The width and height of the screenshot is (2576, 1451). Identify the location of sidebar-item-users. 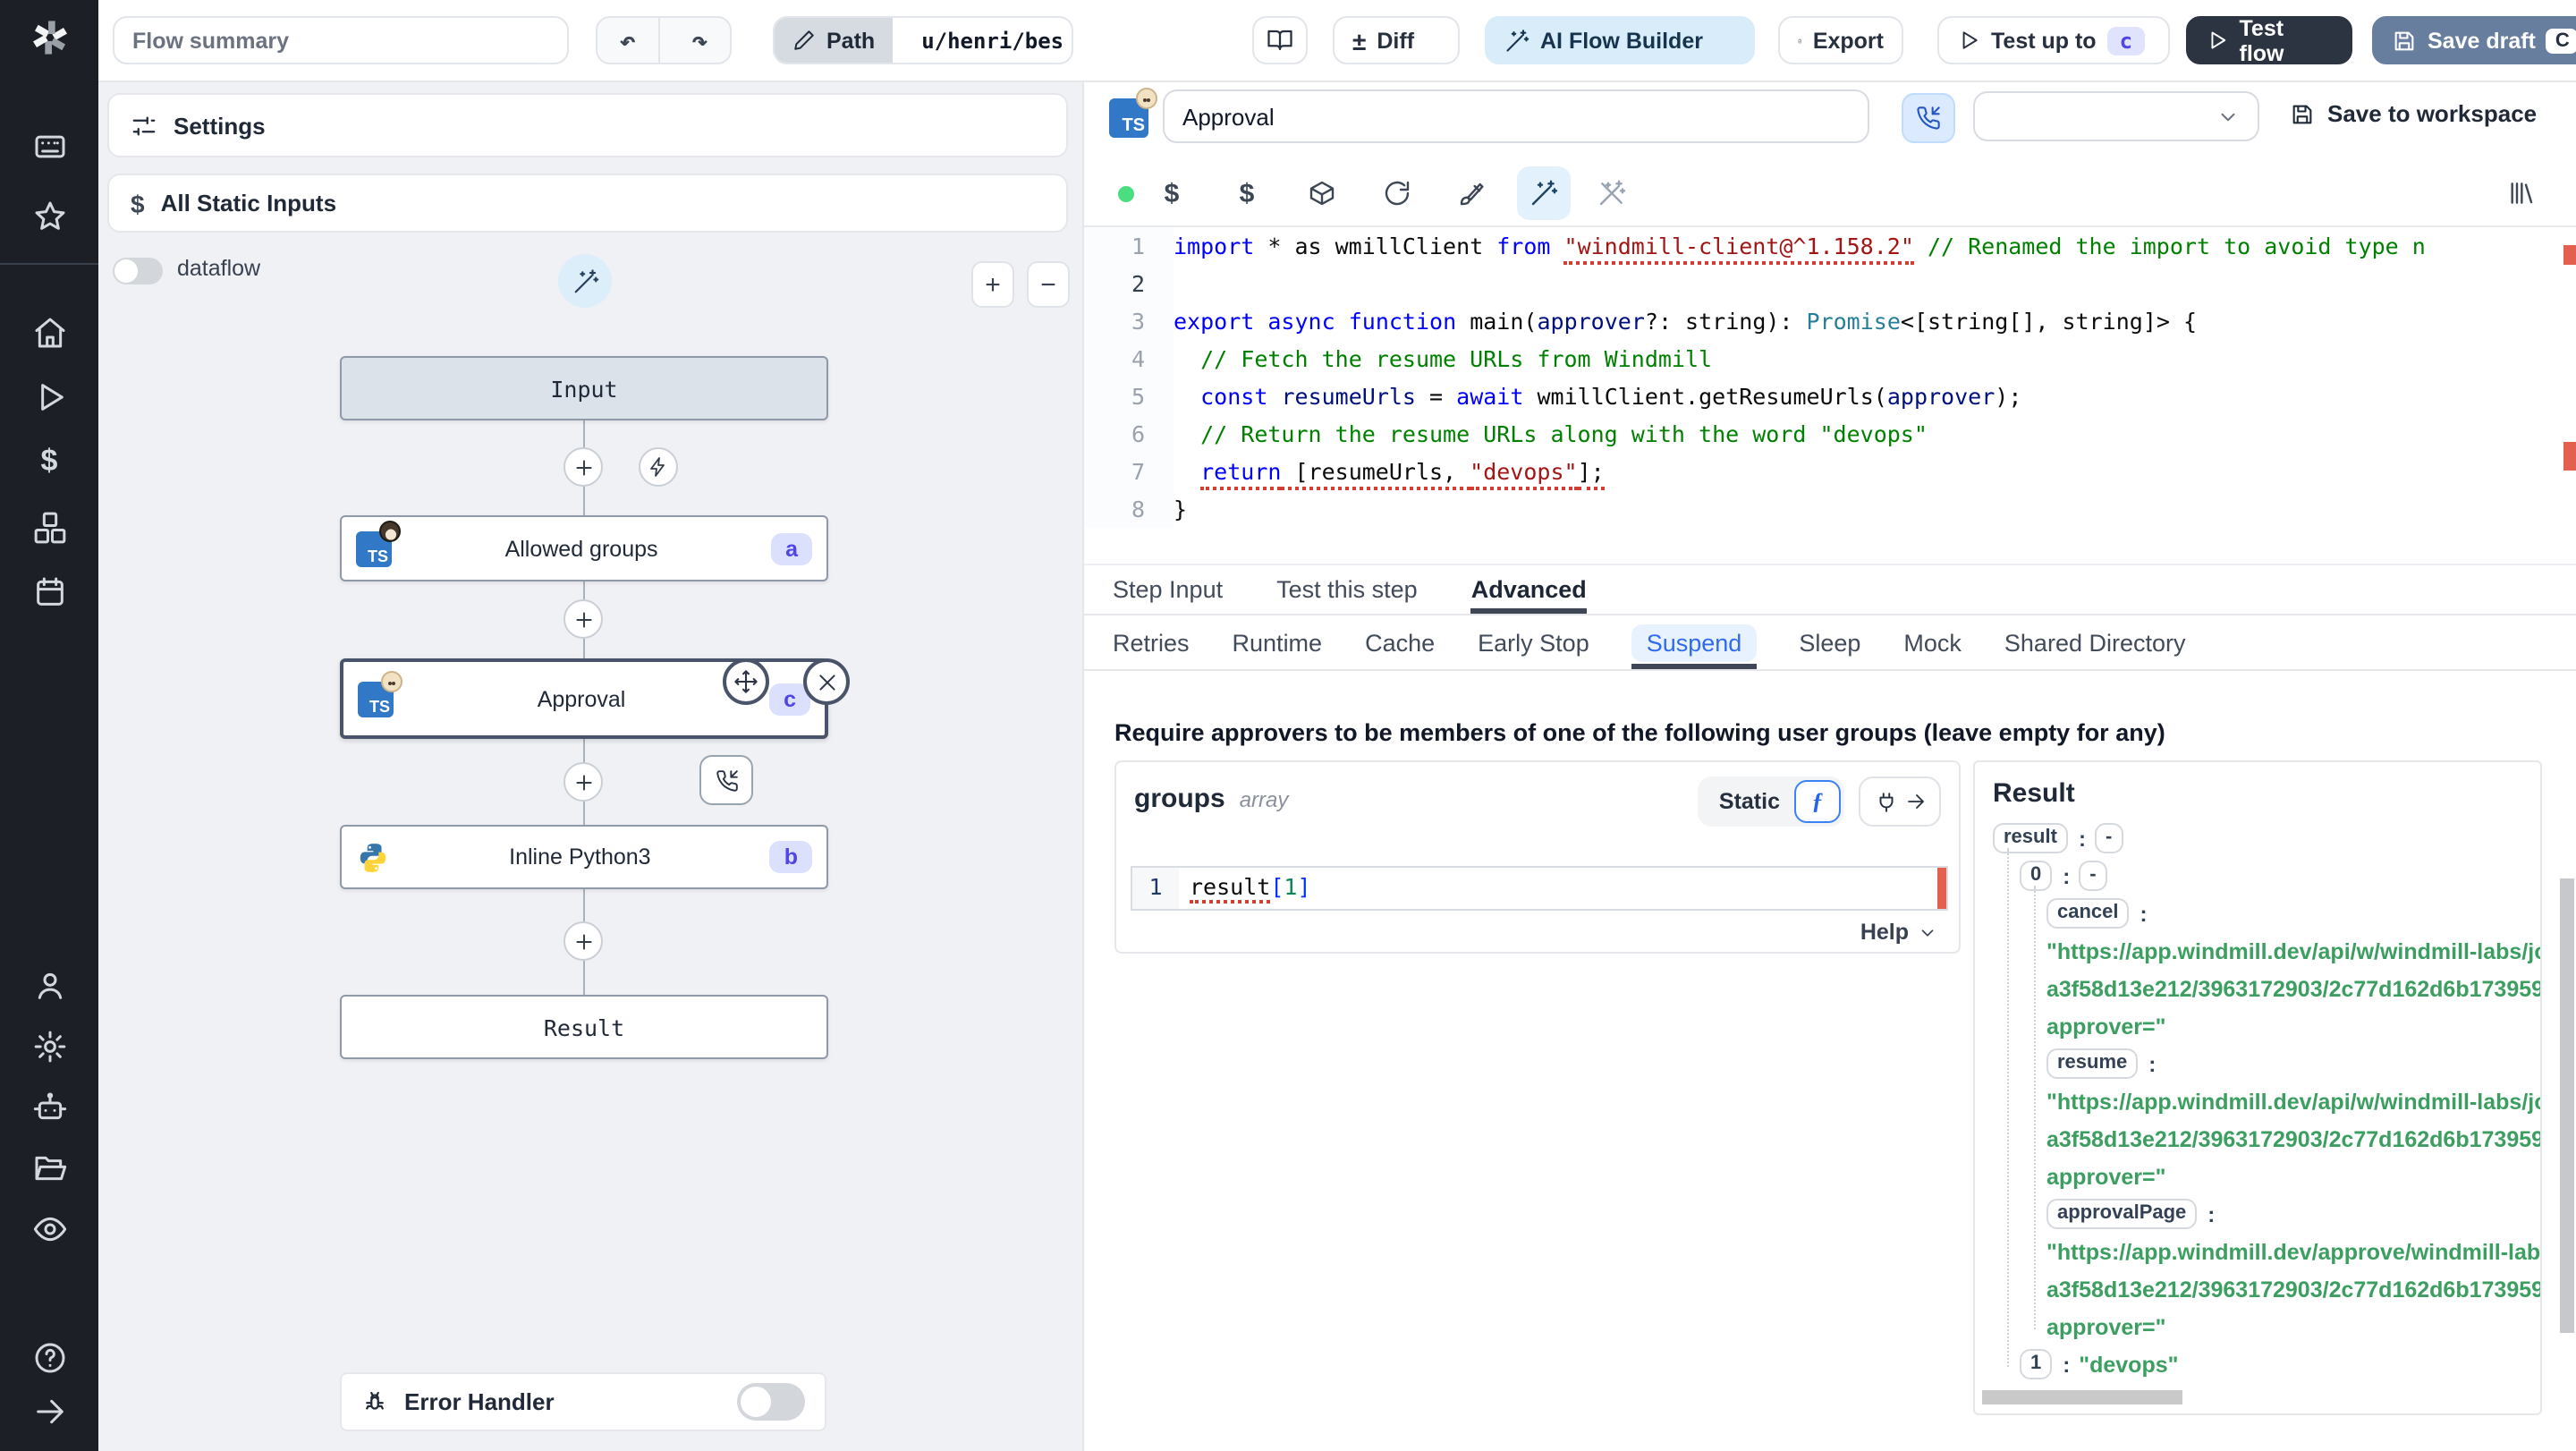
(49, 986).